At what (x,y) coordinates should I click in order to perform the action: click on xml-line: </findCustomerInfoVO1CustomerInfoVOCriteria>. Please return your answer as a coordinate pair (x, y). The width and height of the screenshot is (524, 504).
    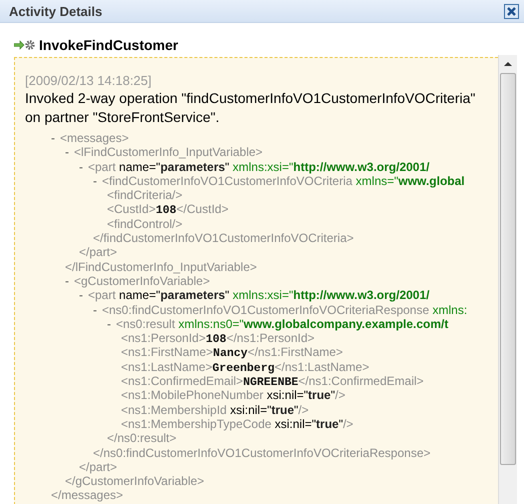
    Looking at the image, I should click on (223, 238).